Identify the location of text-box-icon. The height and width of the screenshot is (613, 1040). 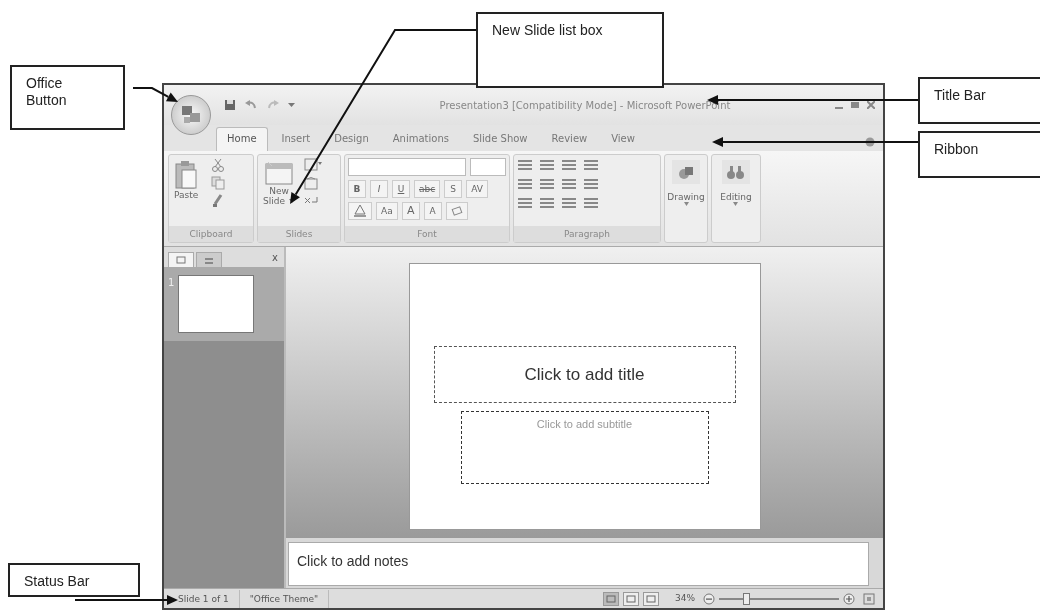
(592, 184).